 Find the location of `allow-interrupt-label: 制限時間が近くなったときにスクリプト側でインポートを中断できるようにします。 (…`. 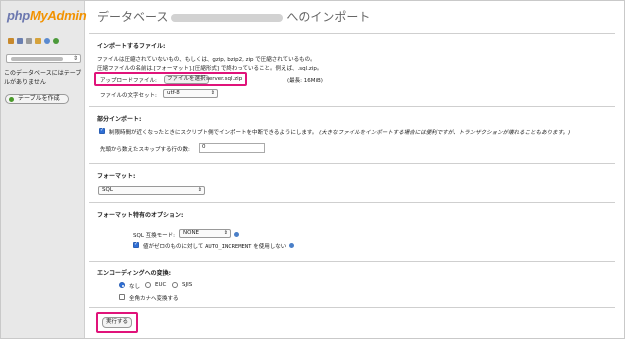

allow-interrupt-label: 制限時間が近くなったときにスクリプト側でインポートを中断できるようにします。 (… is located at coordinates (339, 132).